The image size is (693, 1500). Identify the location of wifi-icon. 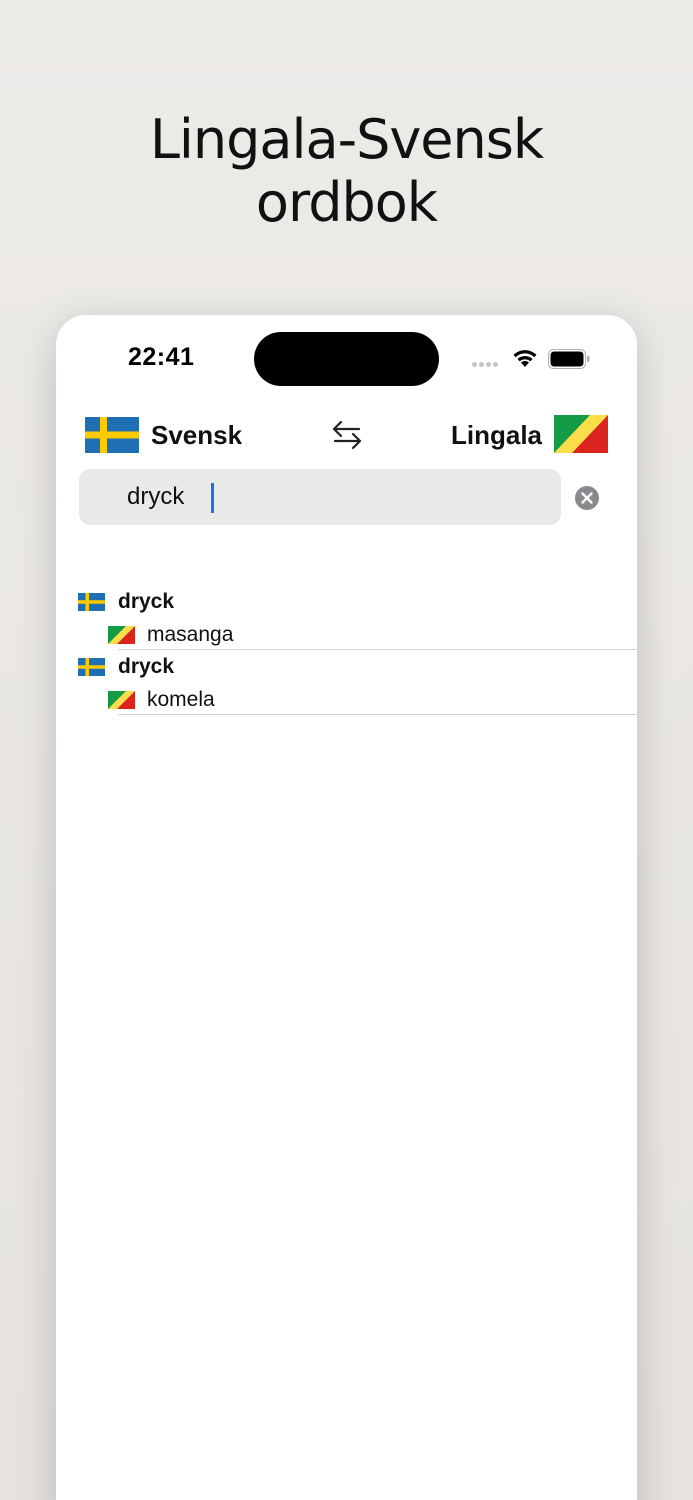
(525, 358).